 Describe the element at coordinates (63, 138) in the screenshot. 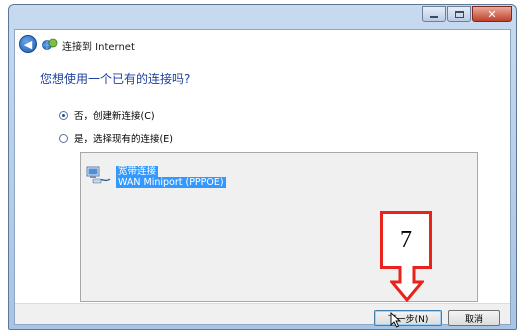

I see `radio-button` at that location.